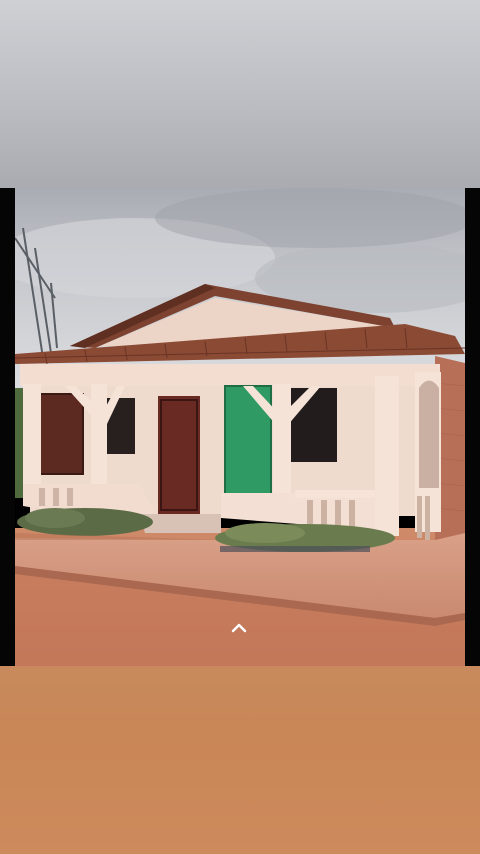  What do you see at coordinates (179, 455) in the screenshot?
I see `red-door` at bounding box center [179, 455].